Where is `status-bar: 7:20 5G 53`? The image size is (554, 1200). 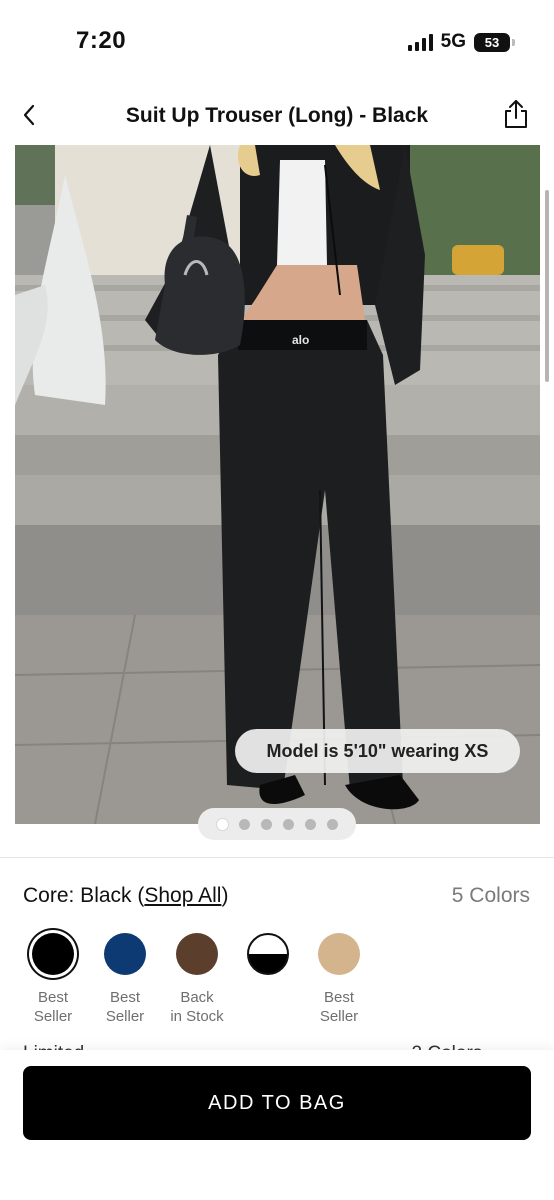 status-bar: 7:20 5G 53 is located at coordinates (277, 40).